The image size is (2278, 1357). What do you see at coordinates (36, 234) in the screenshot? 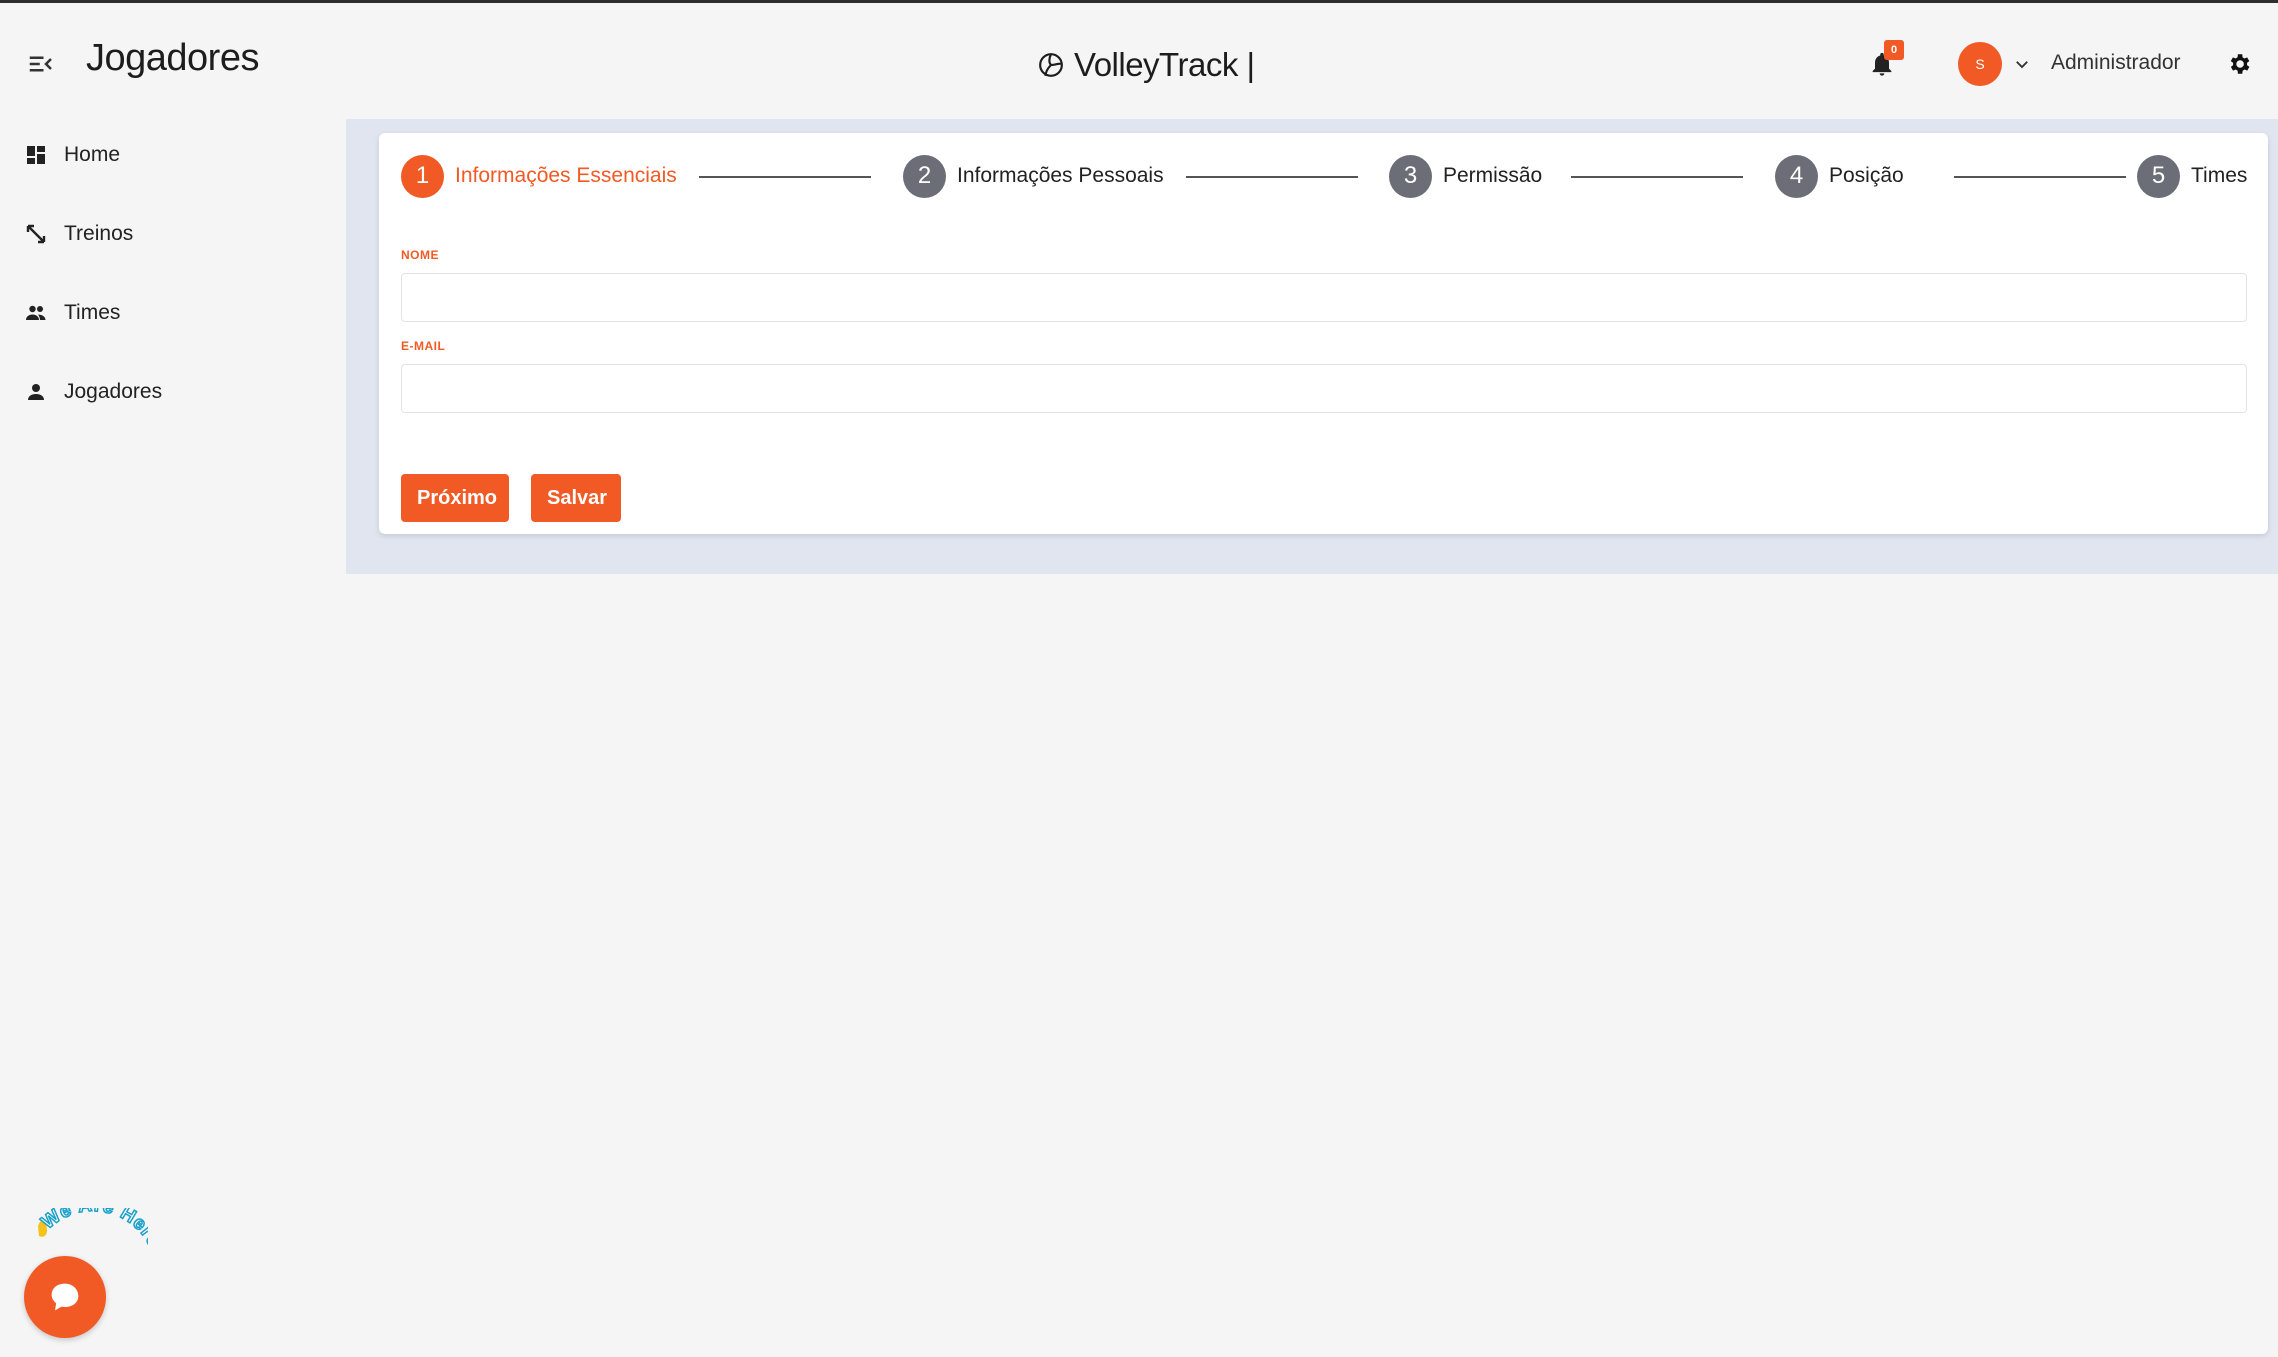
I see `arrows-diagonal-icon` at bounding box center [36, 234].